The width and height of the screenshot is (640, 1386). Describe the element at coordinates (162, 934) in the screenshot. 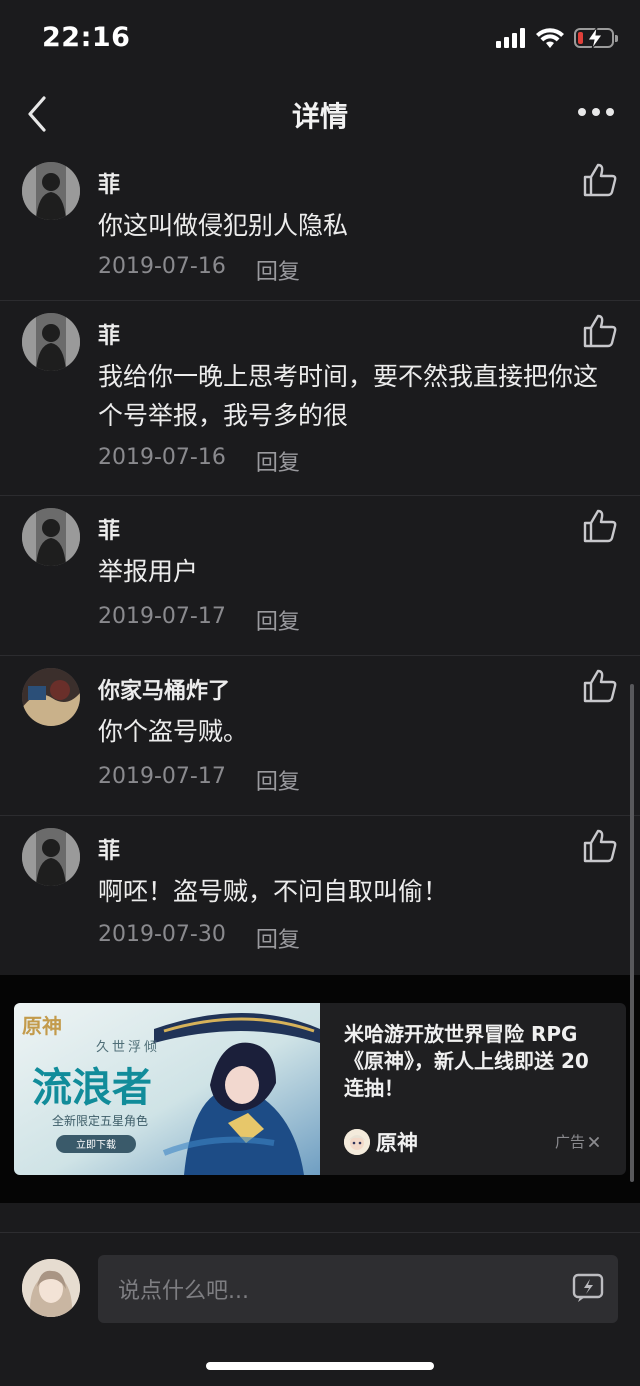

I see `comment-date: 2019-07-30` at that location.